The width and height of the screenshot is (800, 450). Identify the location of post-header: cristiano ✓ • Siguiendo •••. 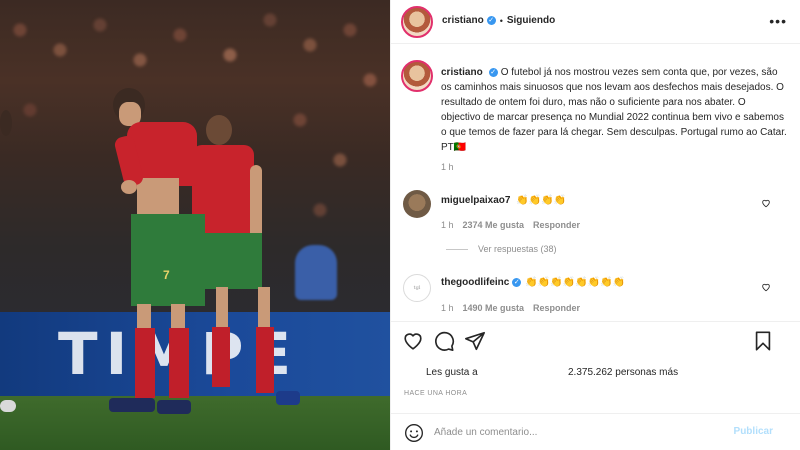
(595, 22).